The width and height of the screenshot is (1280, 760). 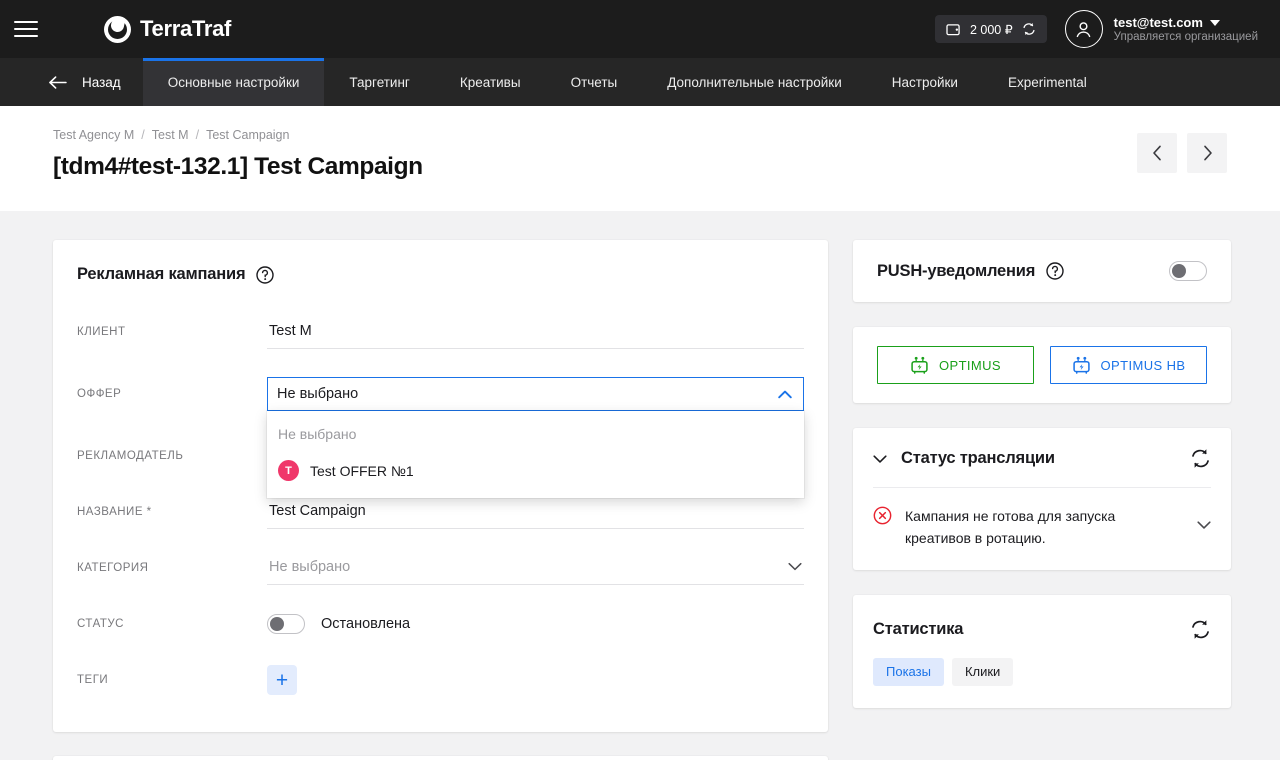 I want to click on field-control-category: Не выбрано, so click(x=535, y=568).